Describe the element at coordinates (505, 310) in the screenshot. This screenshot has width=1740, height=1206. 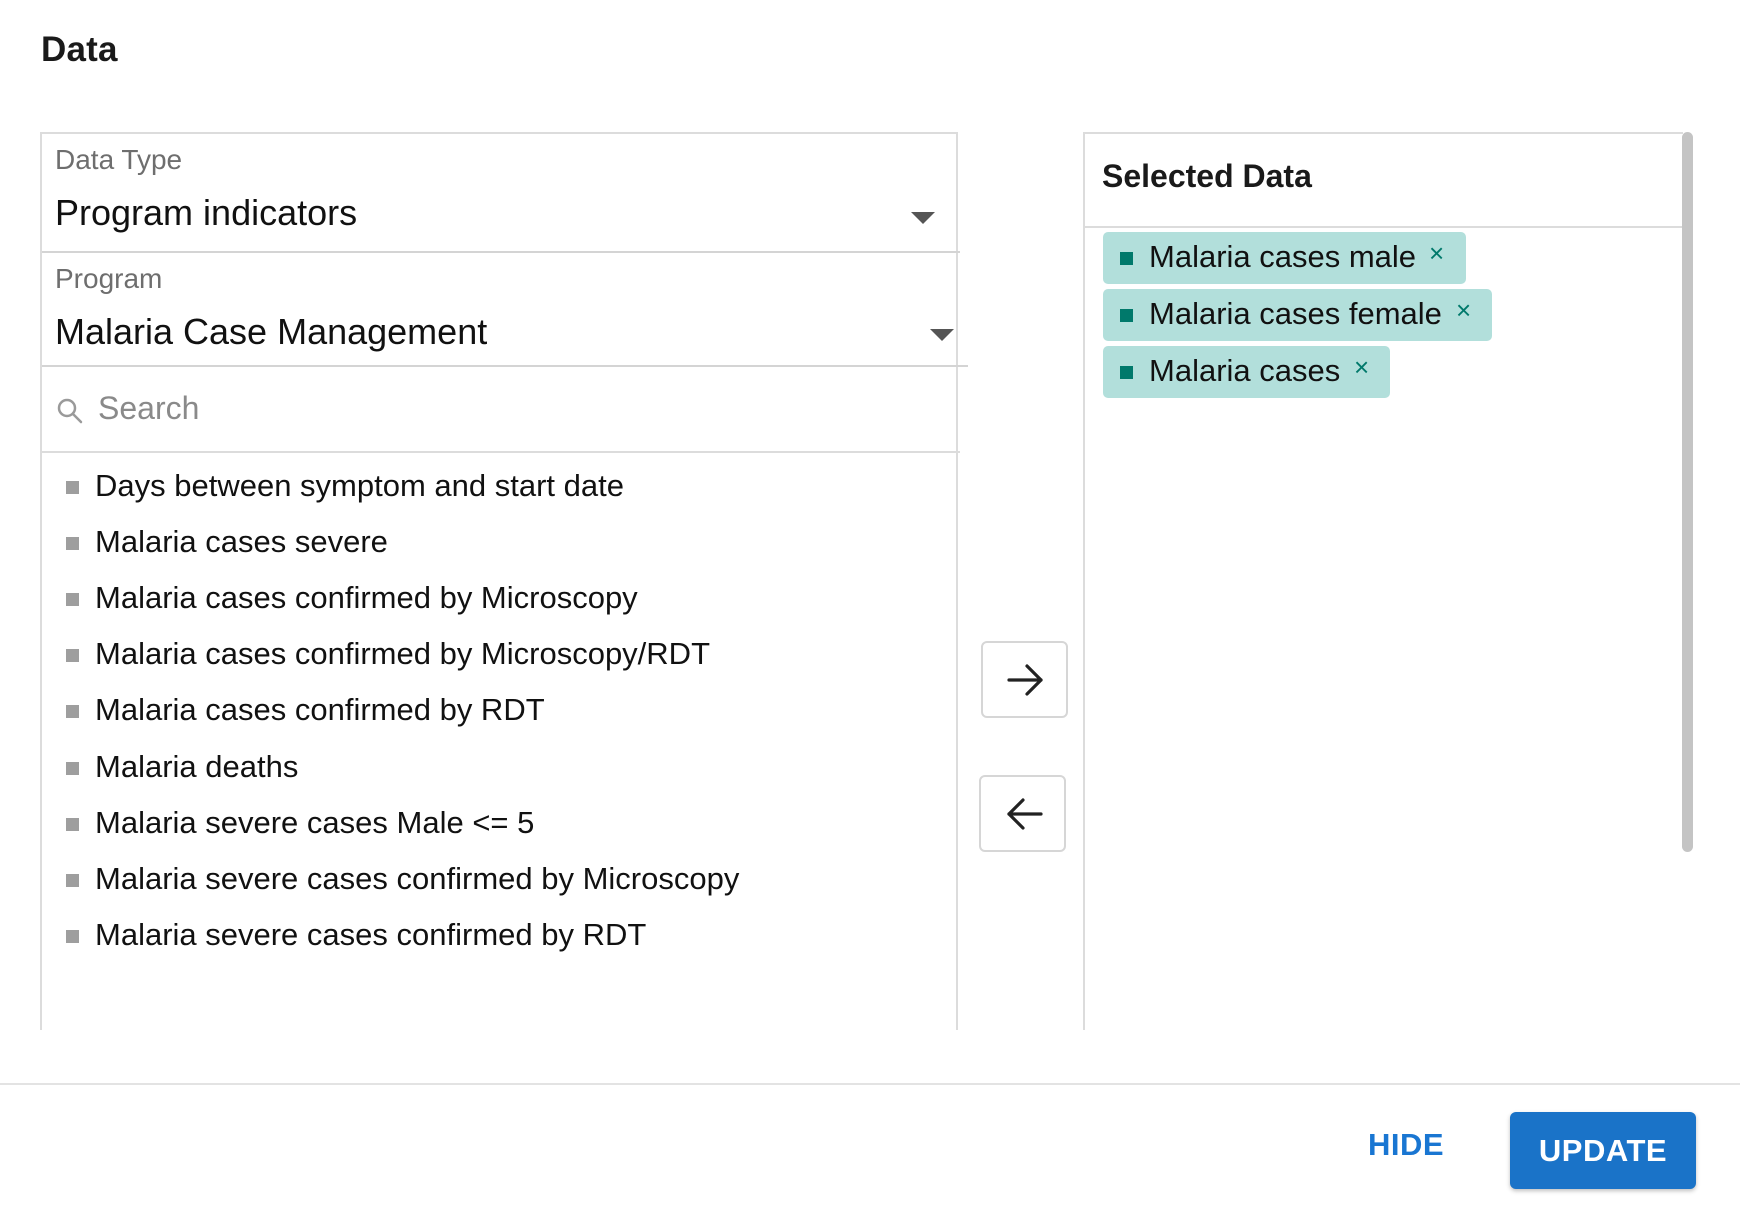
I see `program-select: Program Malaria Case Management` at that location.